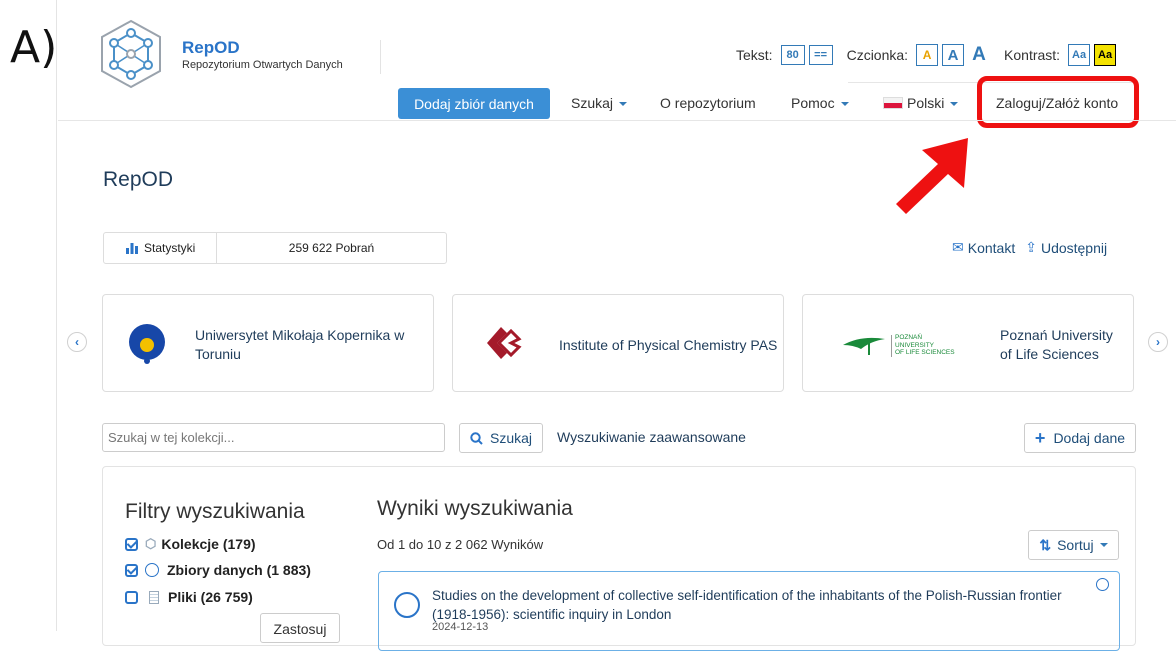  I want to click on pul-logo-text: POZNAŃ UNIVERSITY OF LIFE SCIENCES, so click(925, 345).